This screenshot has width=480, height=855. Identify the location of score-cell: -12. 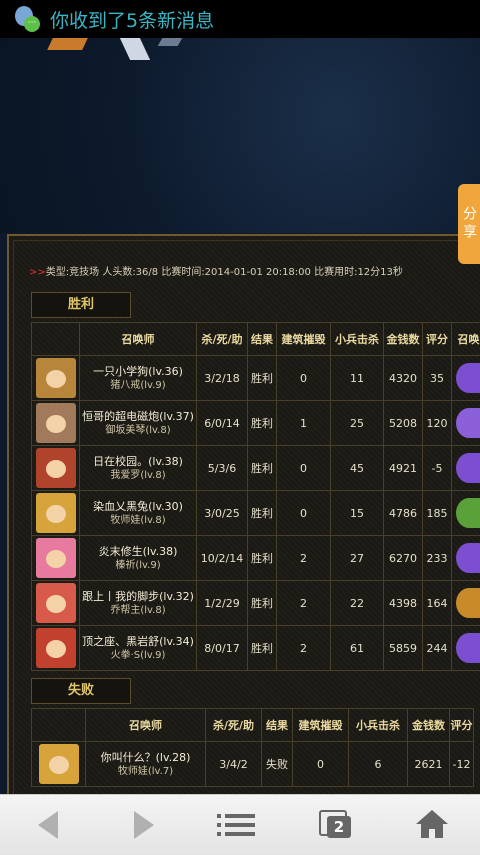
(462, 764).